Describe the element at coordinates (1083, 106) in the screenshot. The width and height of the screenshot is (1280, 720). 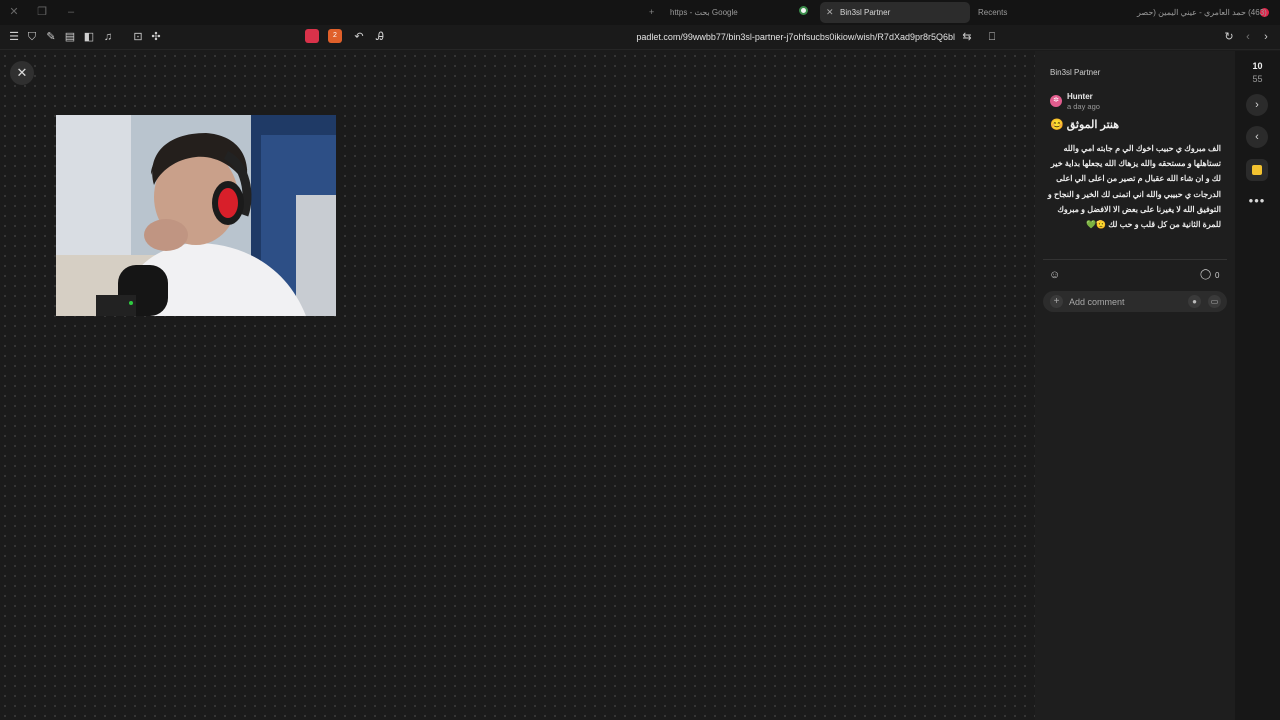
I see `post-timestamp: a day ago` at that location.